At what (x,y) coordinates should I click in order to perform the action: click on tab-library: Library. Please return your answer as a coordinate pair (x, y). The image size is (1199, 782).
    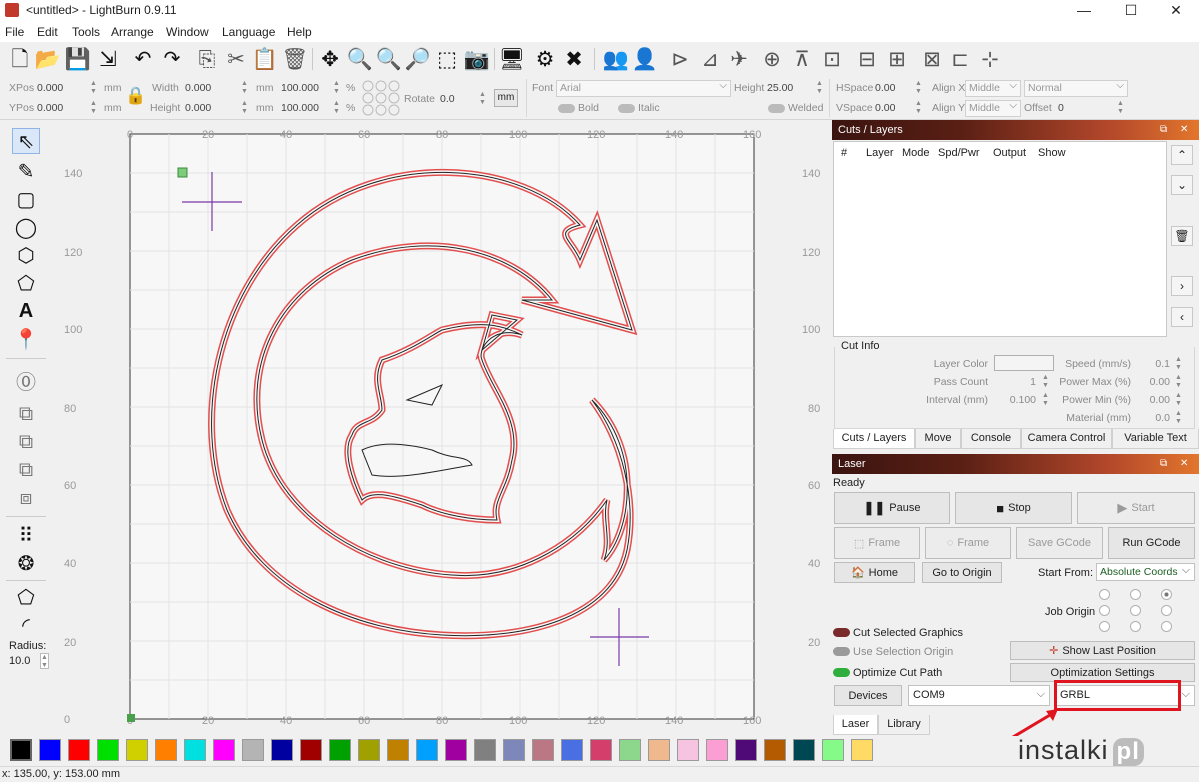
    Looking at the image, I should click on (904, 725).